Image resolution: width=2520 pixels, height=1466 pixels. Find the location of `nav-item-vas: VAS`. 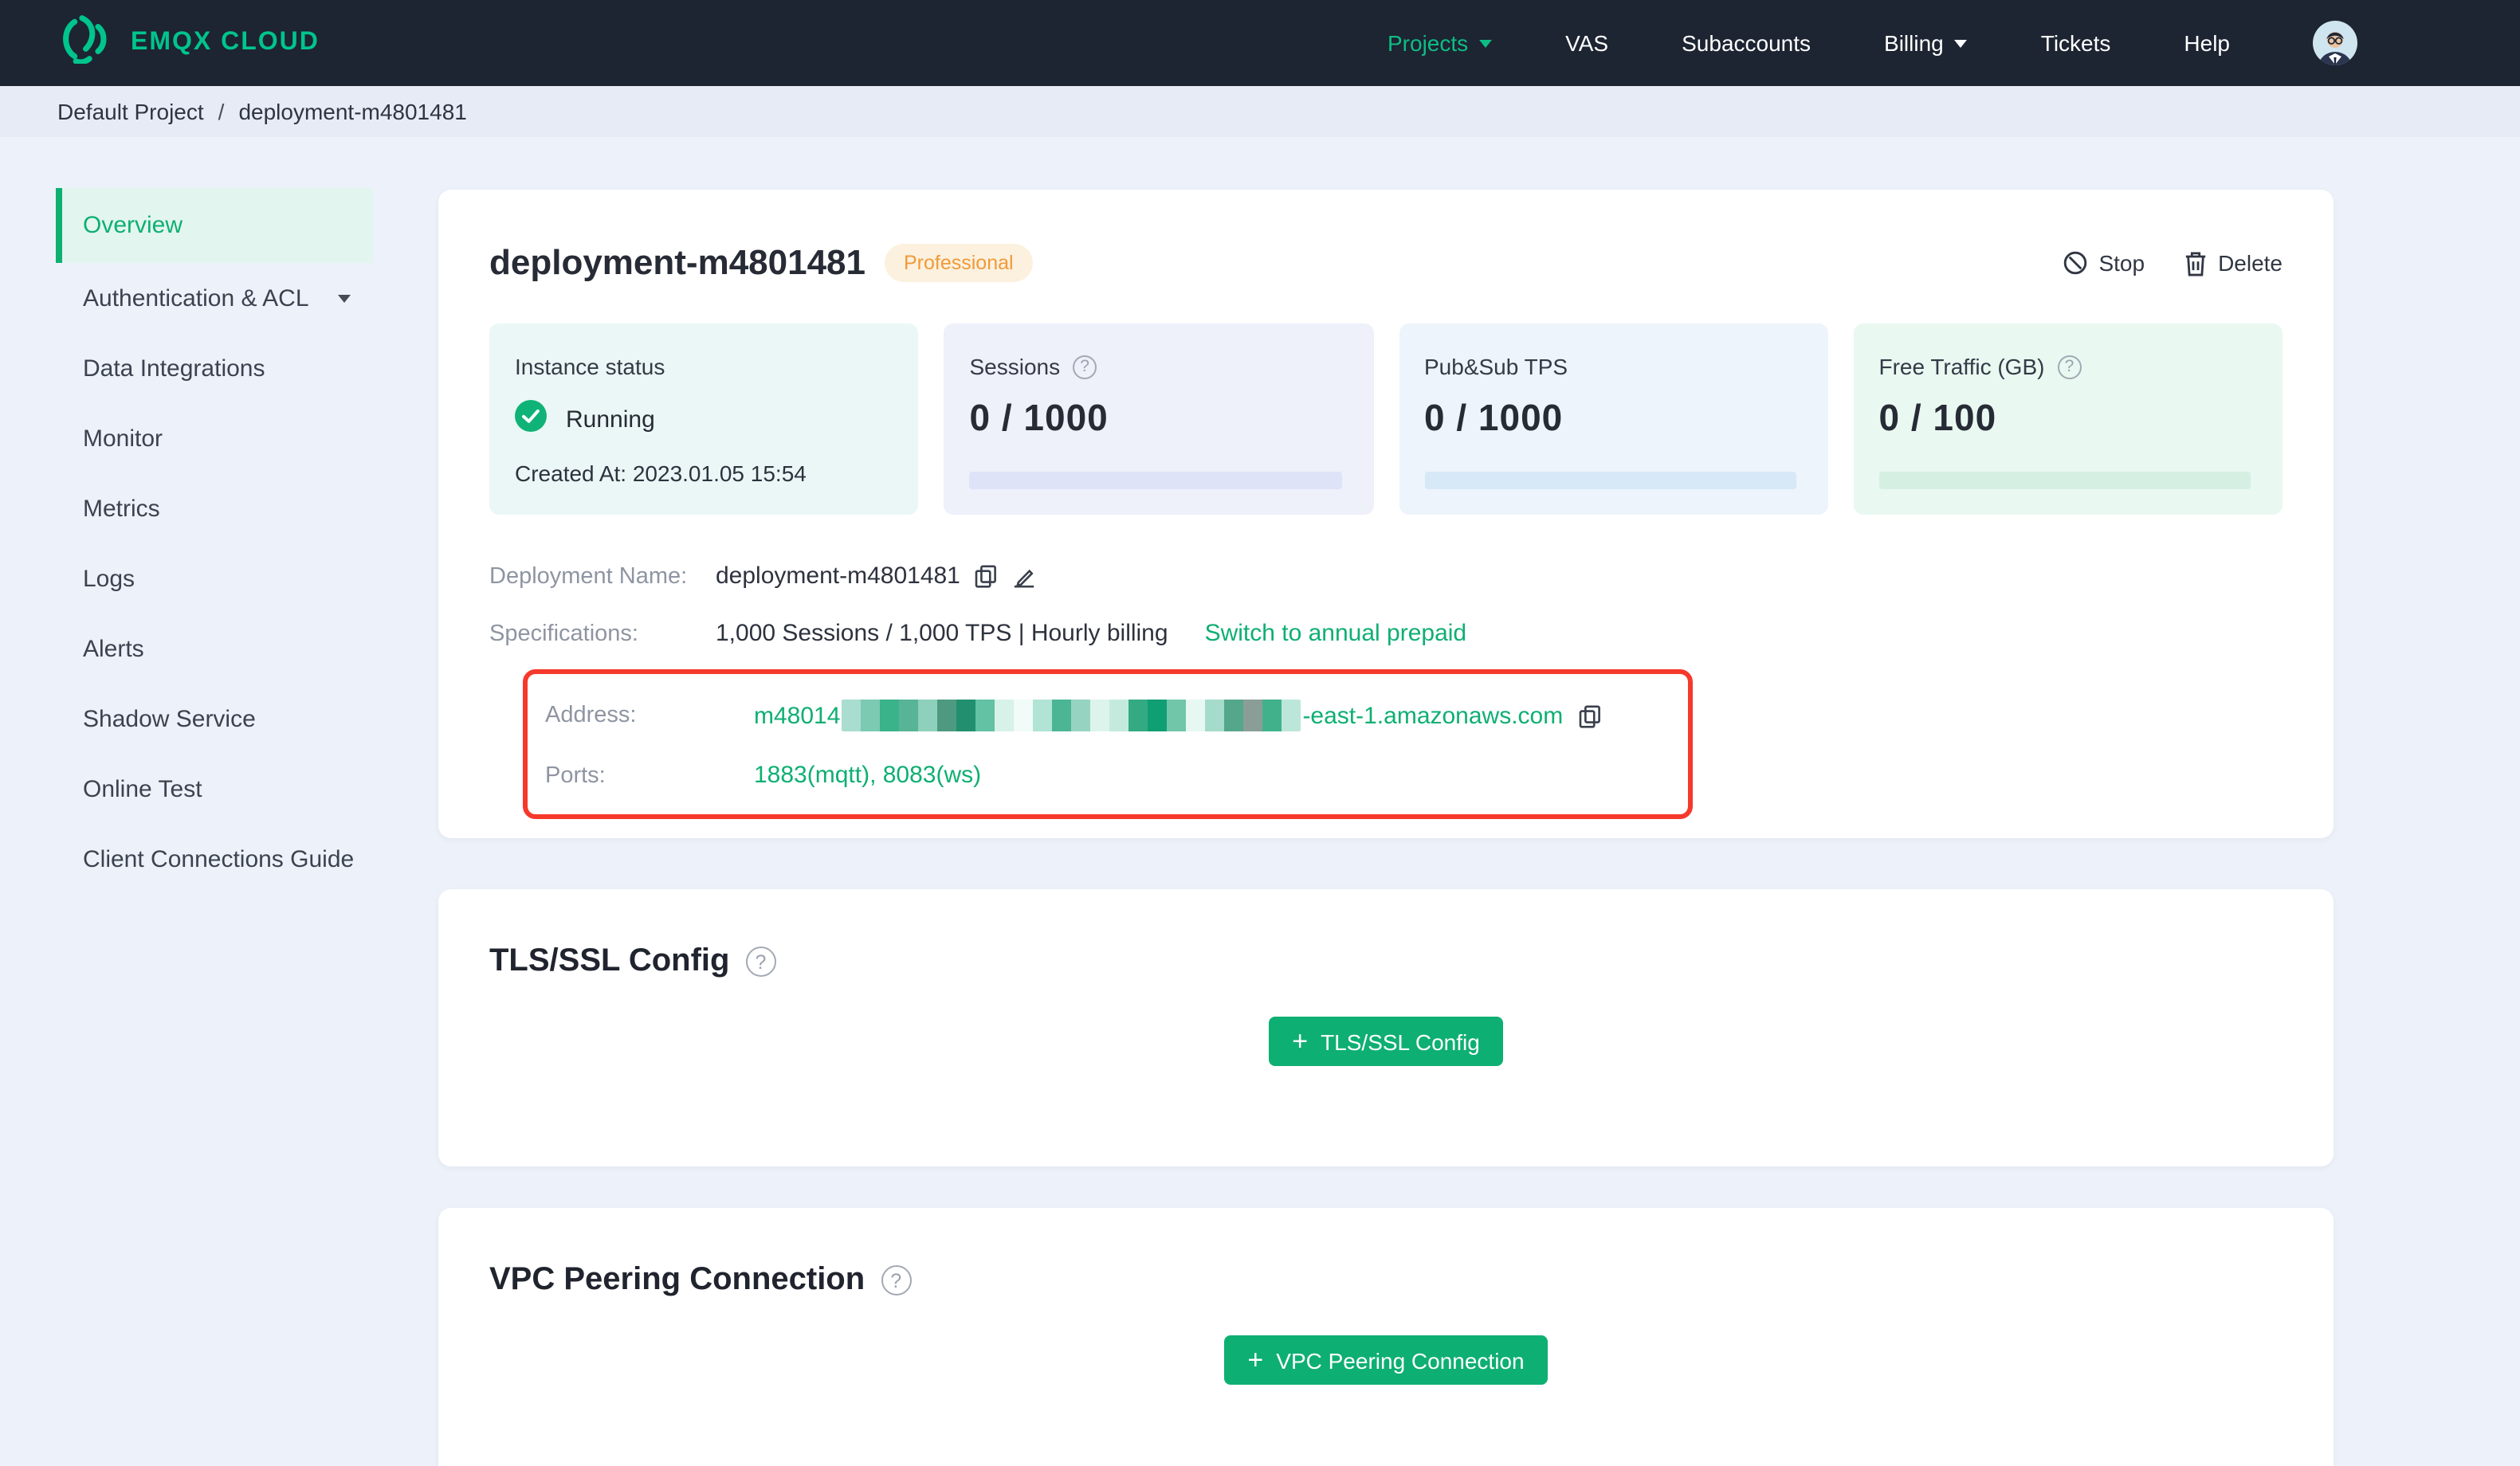

nav-item-vas: VAS is located at coordinates (1586, 43).